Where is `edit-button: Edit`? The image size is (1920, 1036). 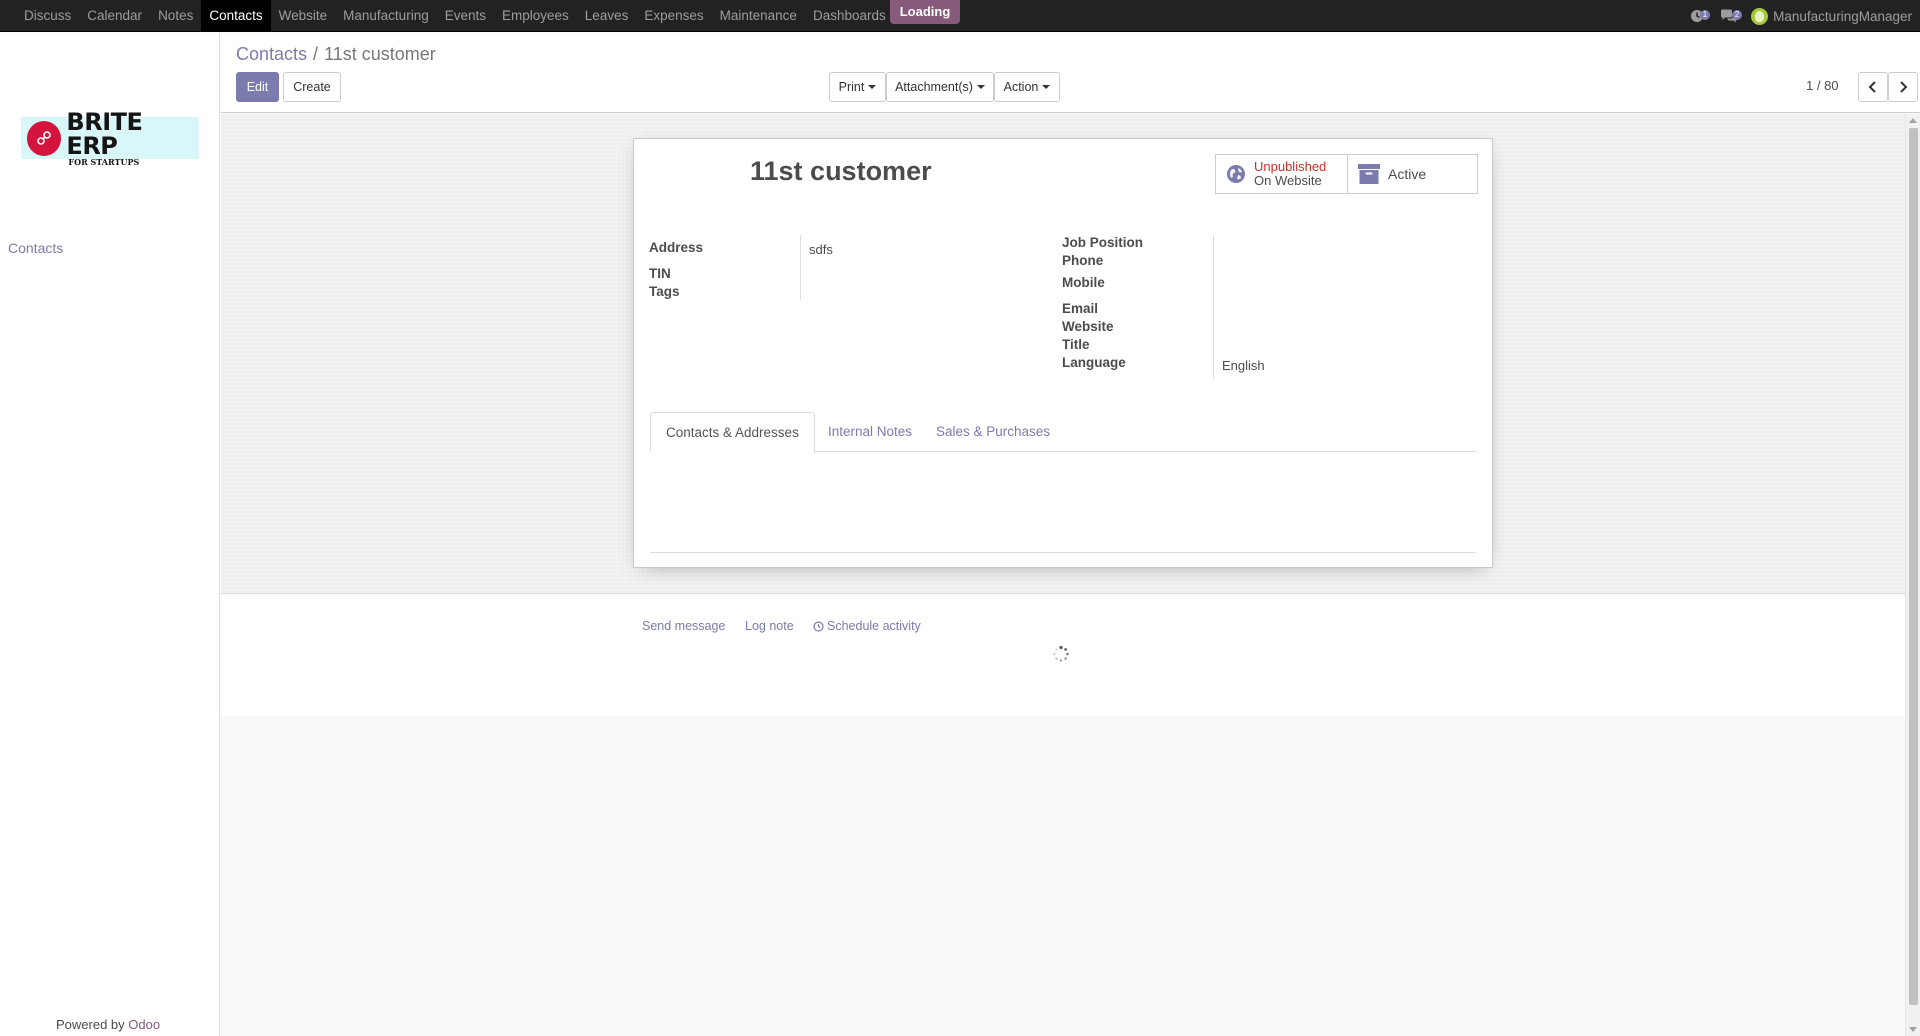 edit-button: Edit is located at coordinates (257, 87).